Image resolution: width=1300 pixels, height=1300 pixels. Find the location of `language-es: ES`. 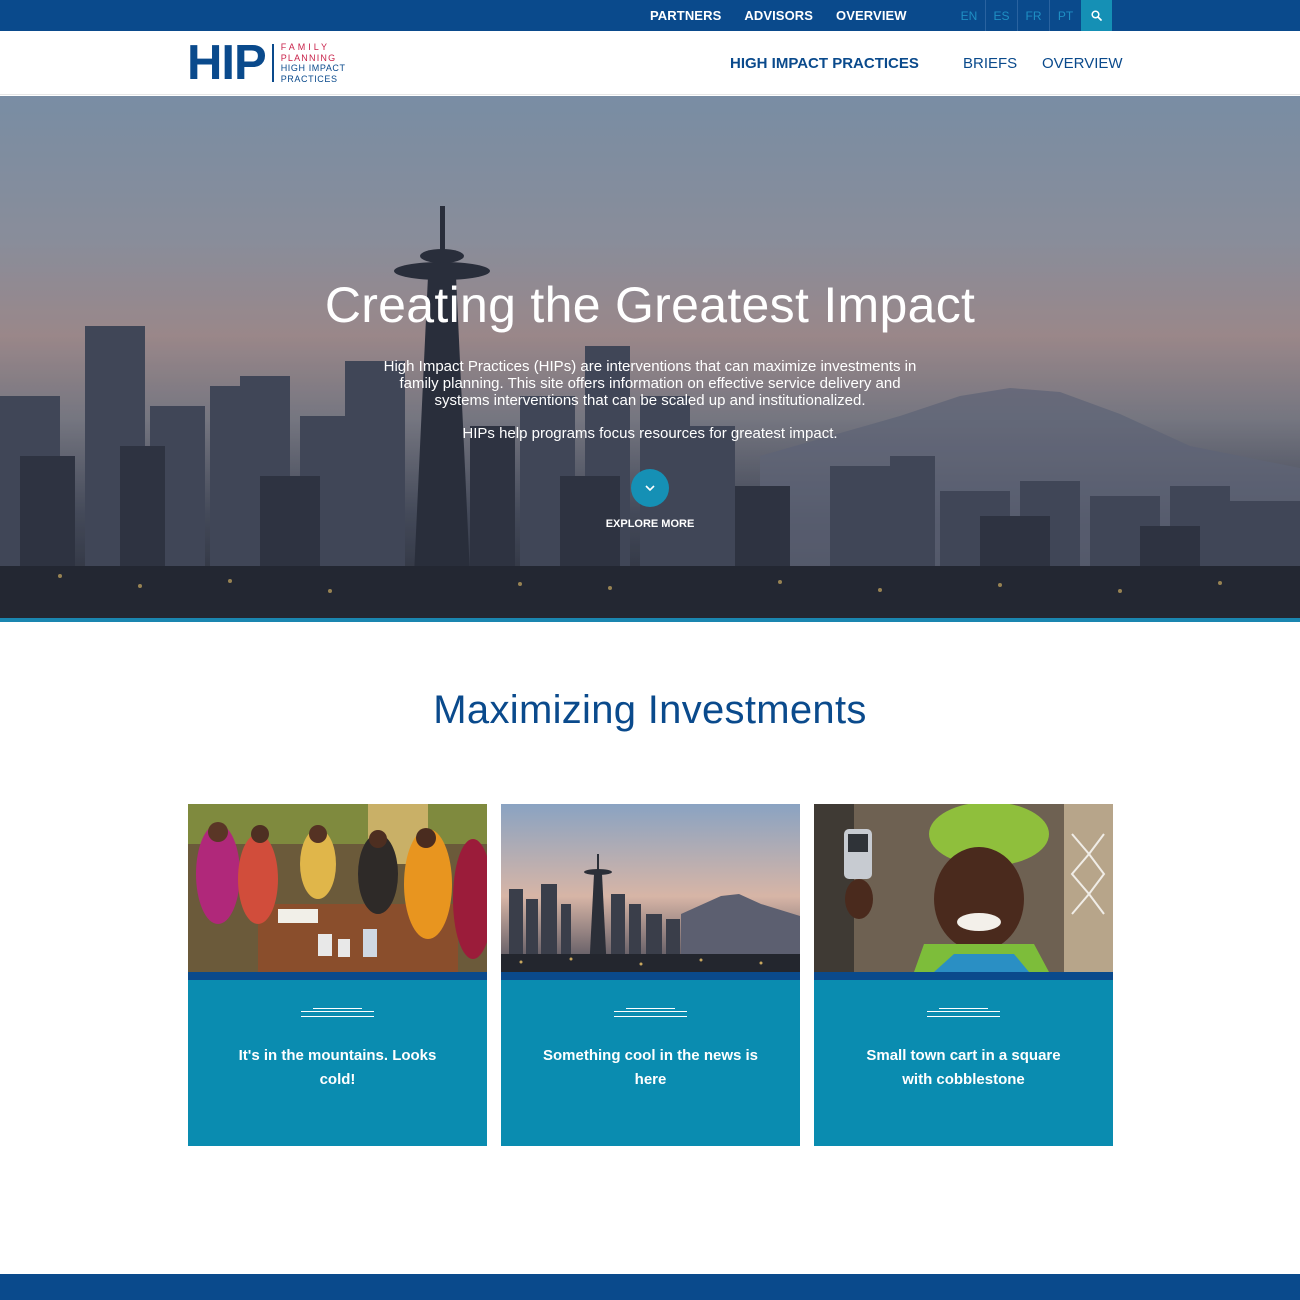

language-es: ES is located at coordinates (1001, 15).